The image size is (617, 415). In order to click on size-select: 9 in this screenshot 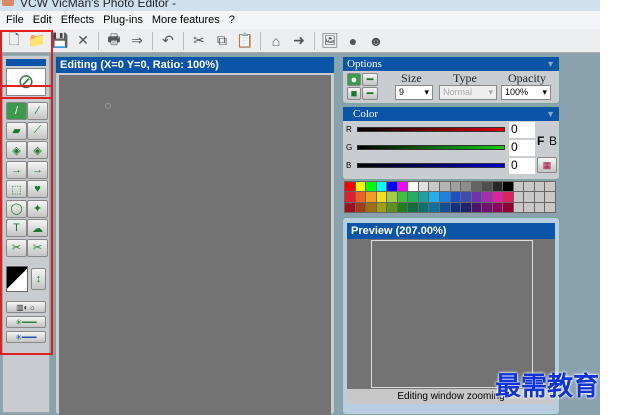, I will do `click(414, 92)`.